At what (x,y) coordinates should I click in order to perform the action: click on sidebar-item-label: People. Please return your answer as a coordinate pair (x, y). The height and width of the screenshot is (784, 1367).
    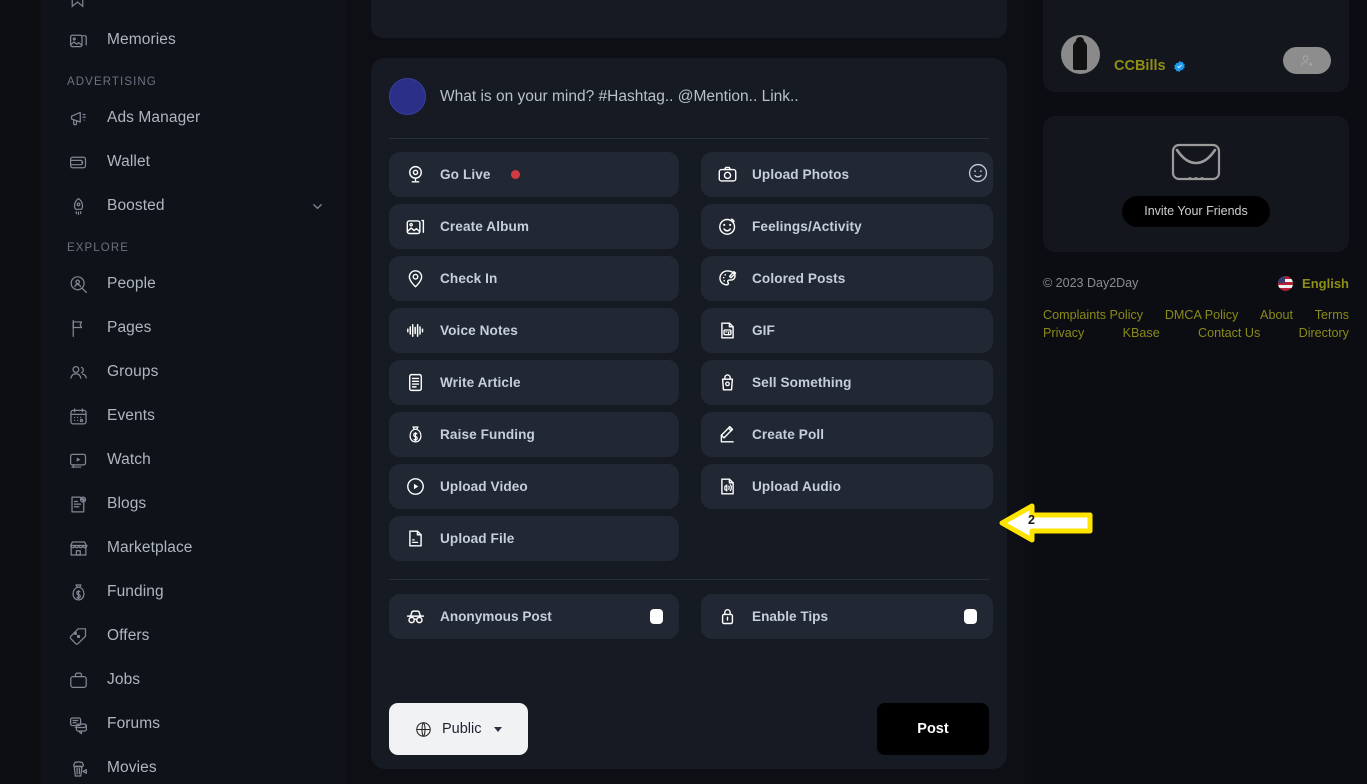
    Looking at the image, I should click on (131, 283).